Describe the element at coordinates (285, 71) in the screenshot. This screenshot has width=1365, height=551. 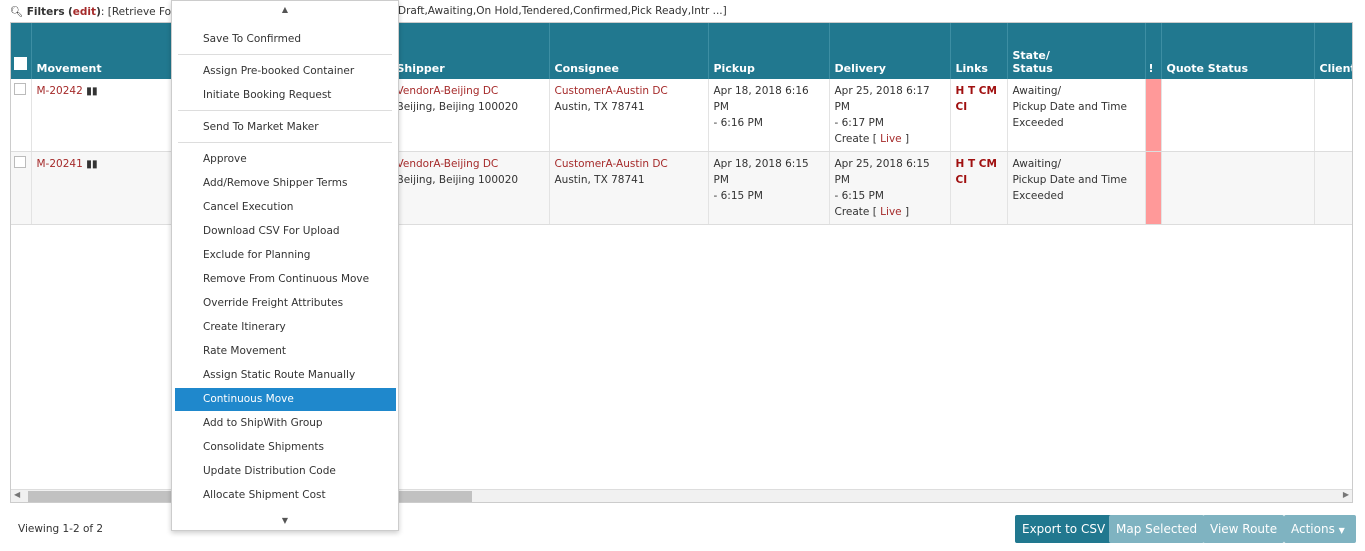
I see `menu-item: Assign Pre-booked Container` at that location.